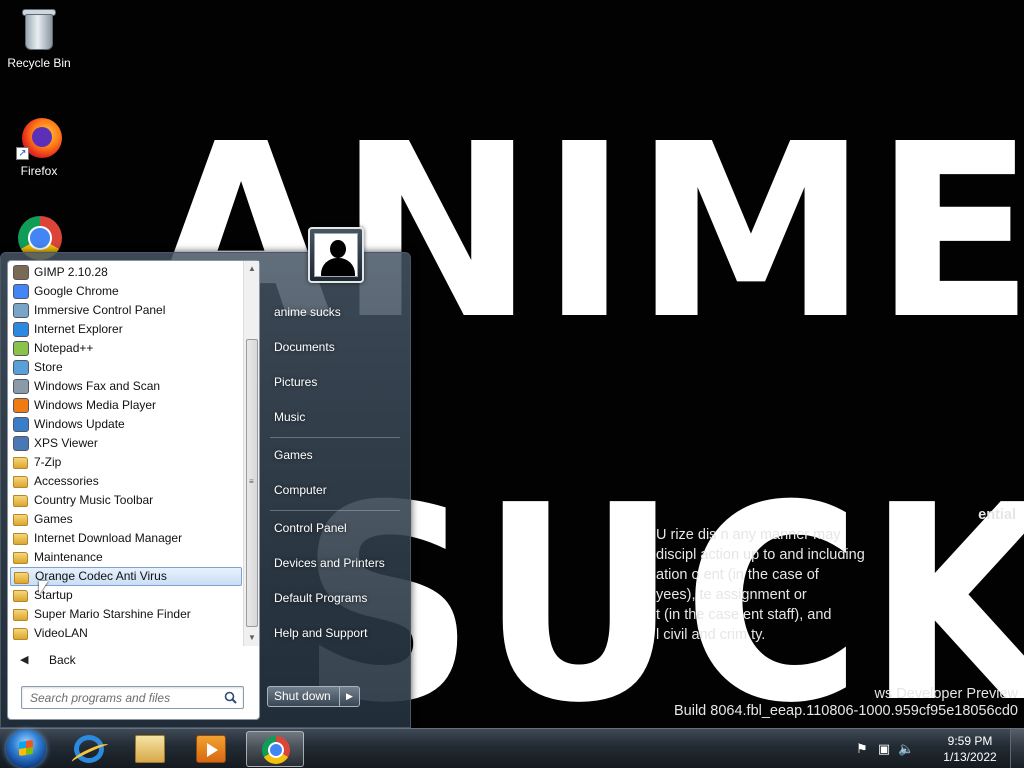 The width and height of the screenshot is (1024, 768). I want to click on program-label: Orange Codec Anti Virus, so click(101, 576).